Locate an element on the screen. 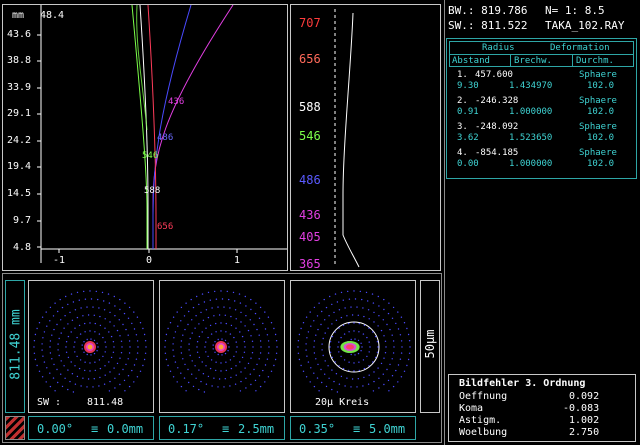 The width and height of the screenshot is (640, 445). field-box-1: 0.00° ≡ 0.0mm is located at coordinates (91, 428).